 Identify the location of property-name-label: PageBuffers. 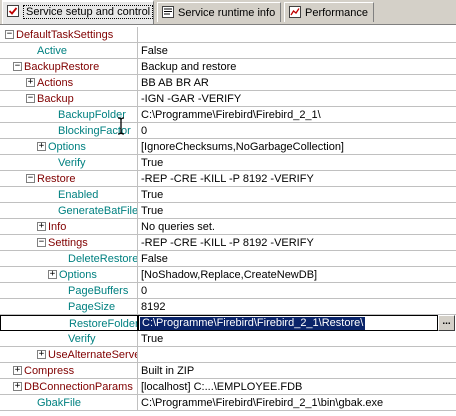
(98, 291).